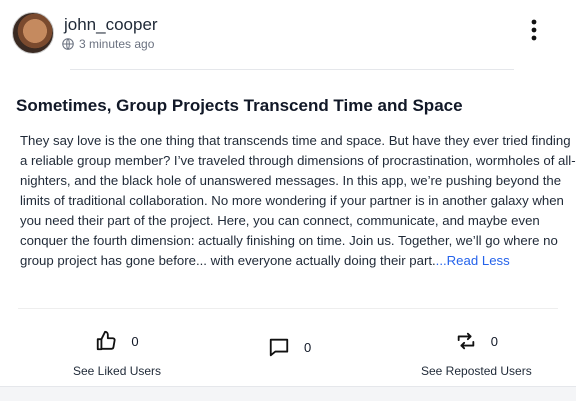 This screenshot has width=576, height=401. Describe the element at coordinates (494, 341) in the screenshot. I see `repost-count: 0` at that location.